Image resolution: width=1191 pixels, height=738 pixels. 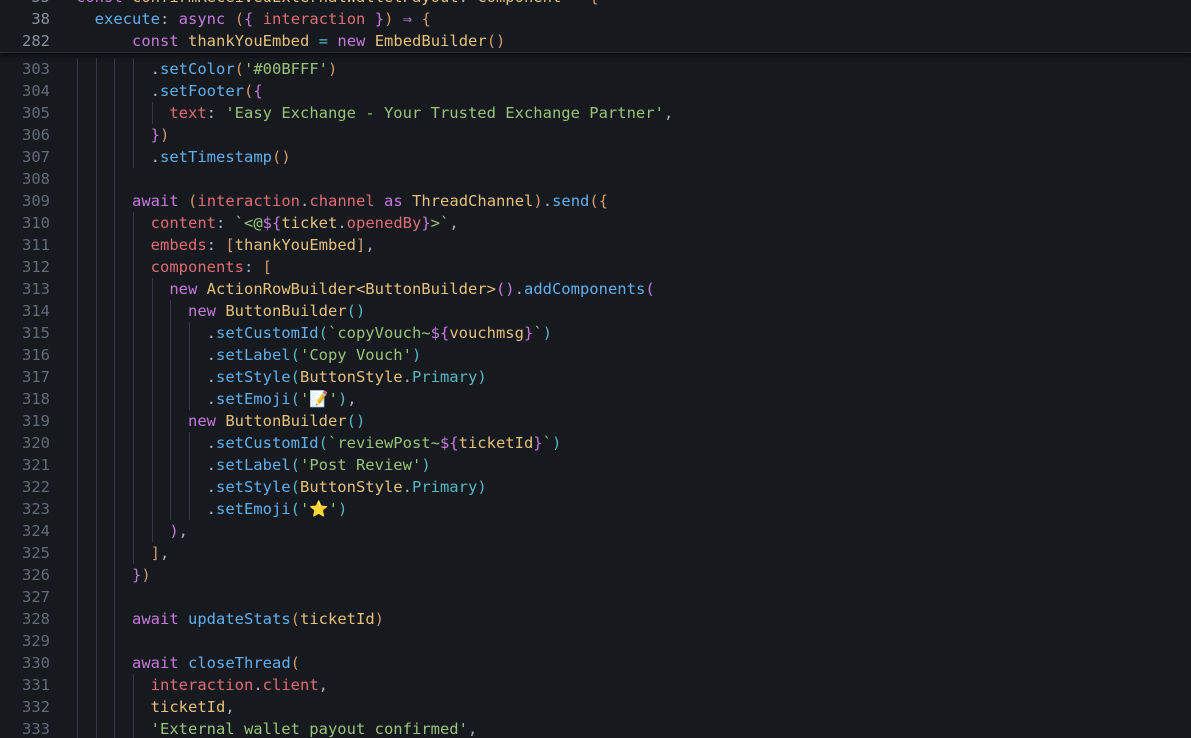 What do you see at coordinates (595, 377) in the screenshot?
I see `code-line: 317 .setStyle(ButtonStyle.Primary)` at bounding box center [595, 377].